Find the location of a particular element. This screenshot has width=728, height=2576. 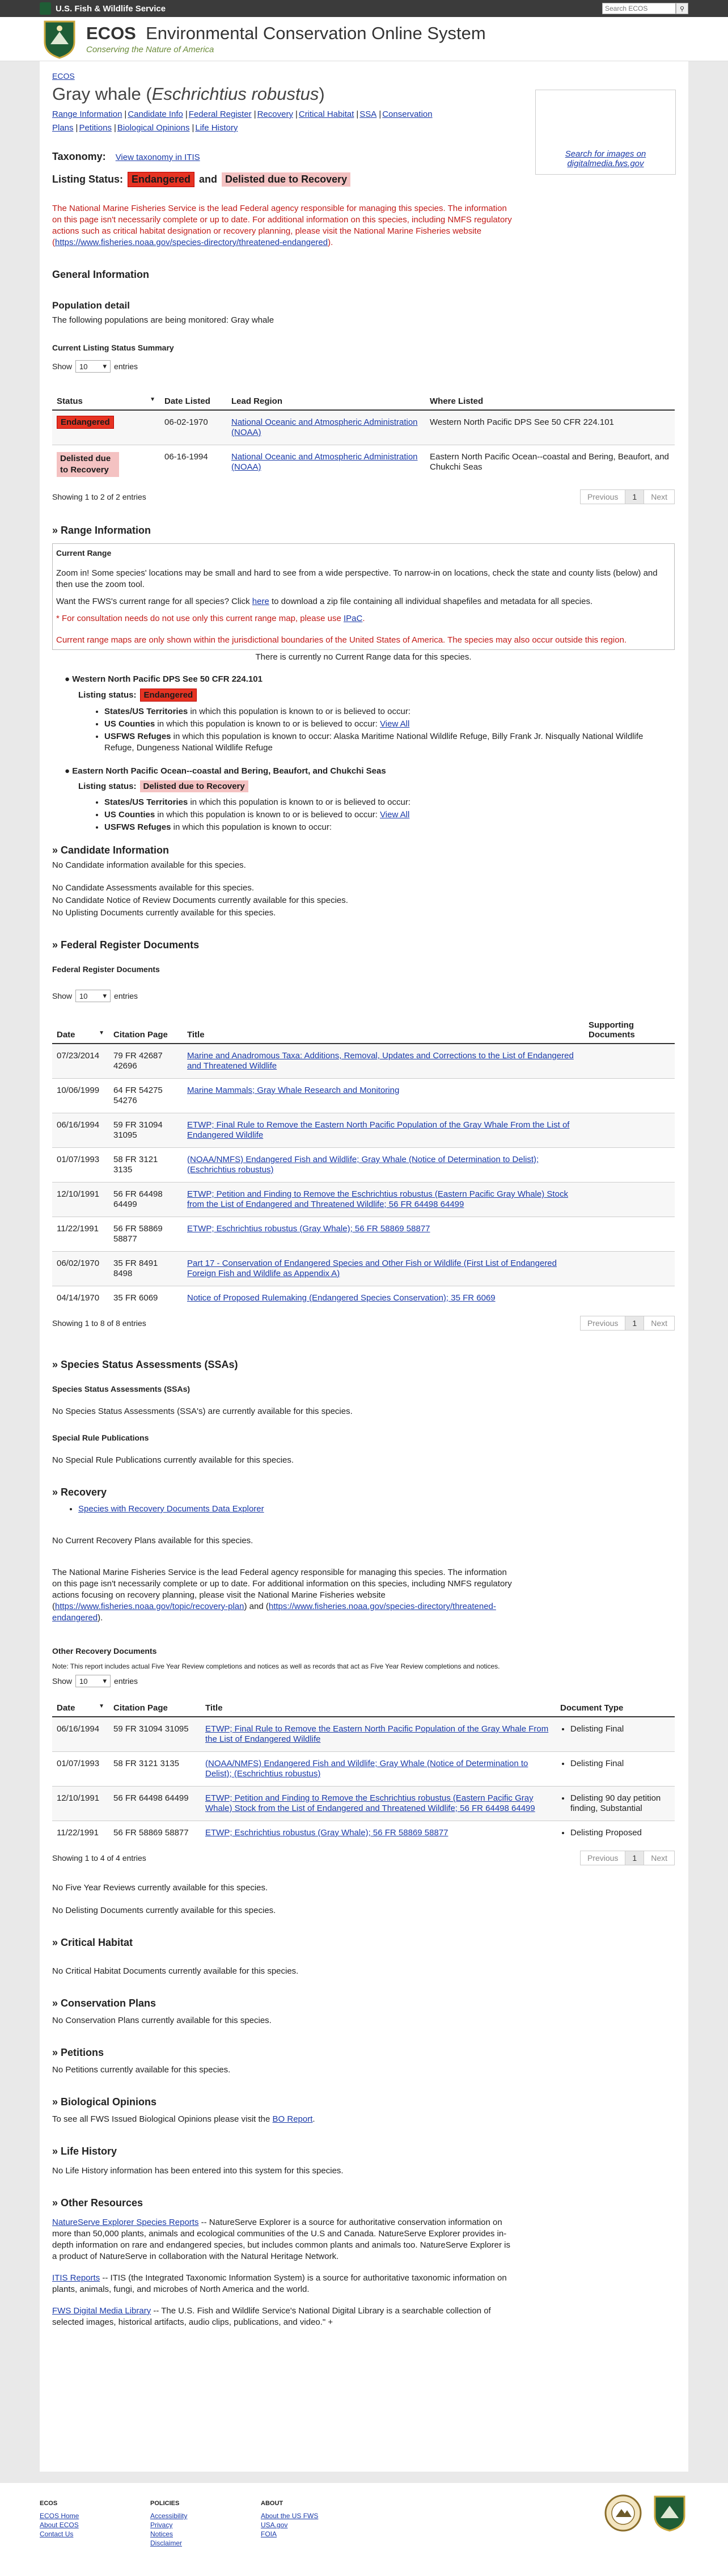

view-taxonomy-link: View taxonomy in ITIS is located at coordinates (158, 157).